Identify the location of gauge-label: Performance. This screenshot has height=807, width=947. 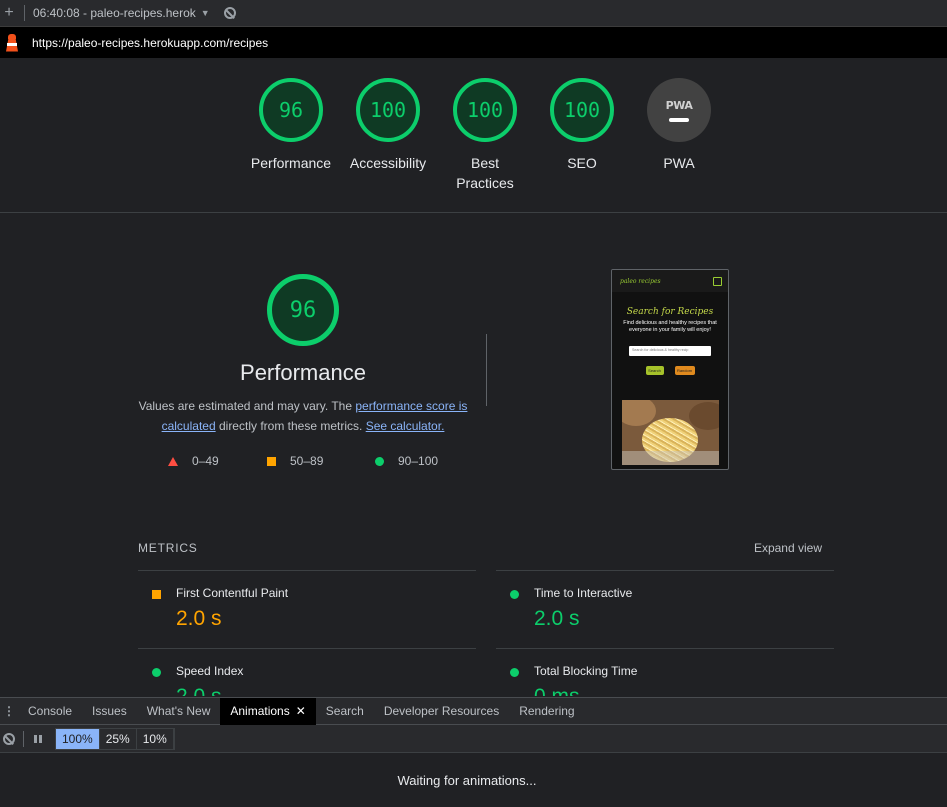
(291, 163).